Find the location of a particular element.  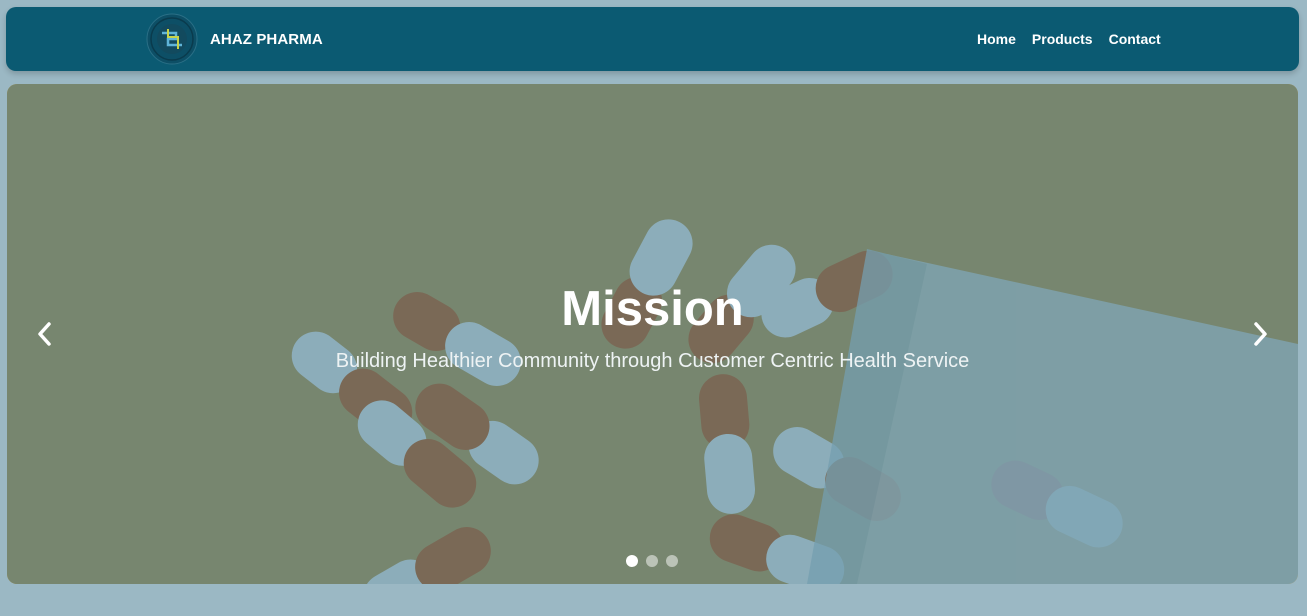

top-navbar: AHAZ PHARMA Home Products Contact is located at coordinates (652, 39).